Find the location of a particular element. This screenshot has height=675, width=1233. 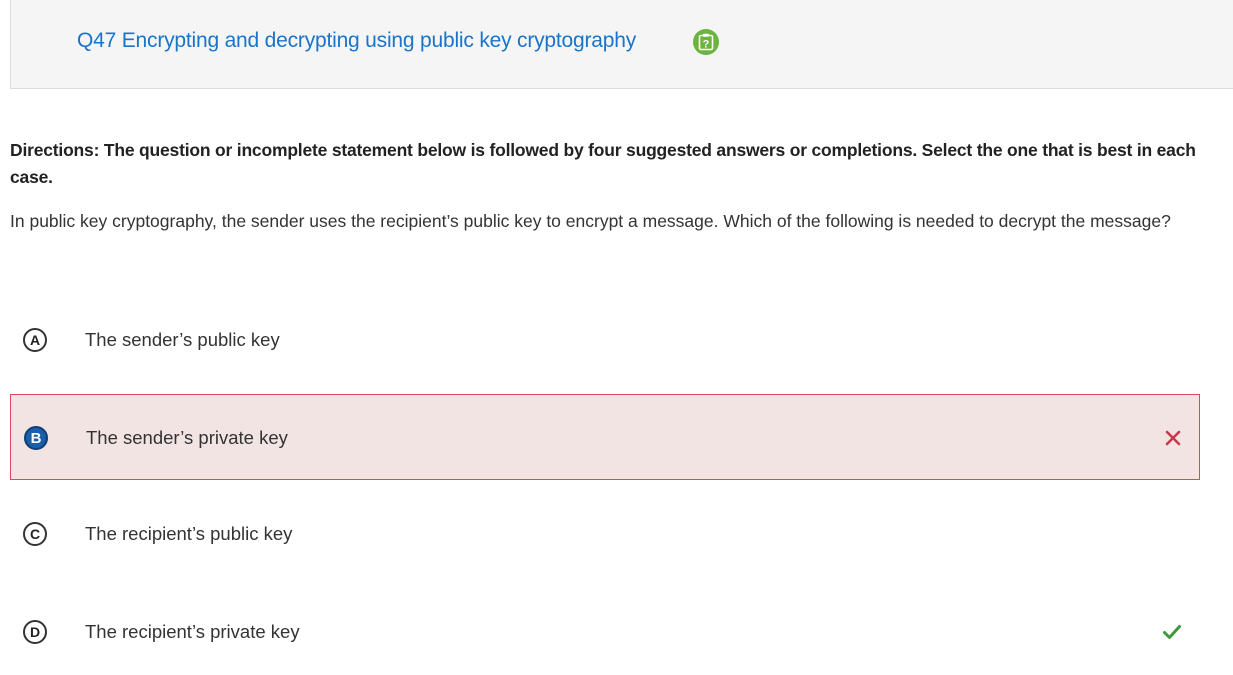

answer-option-c: C The recipient’s public key is located at coordinates (605, 534).